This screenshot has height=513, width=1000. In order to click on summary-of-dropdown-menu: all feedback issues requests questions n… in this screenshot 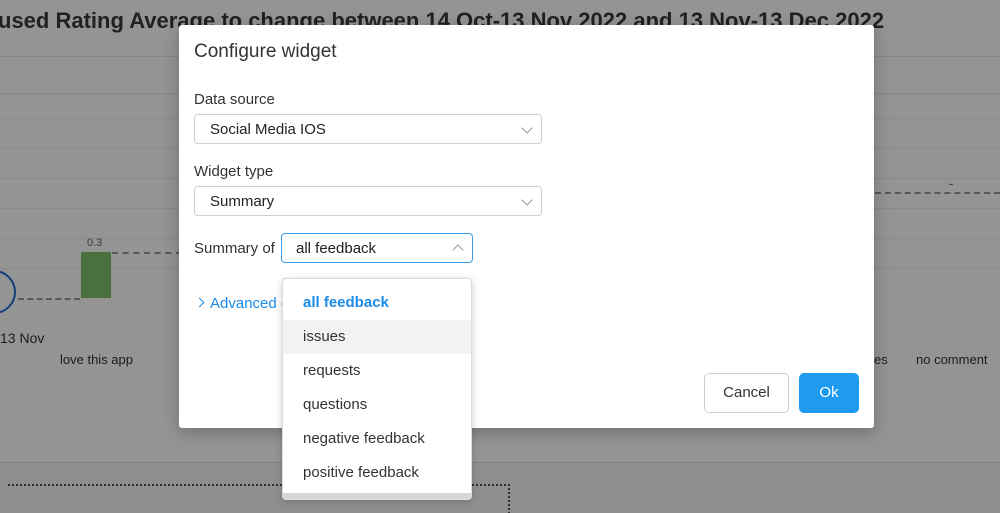, I will do `click(377, 389)`.